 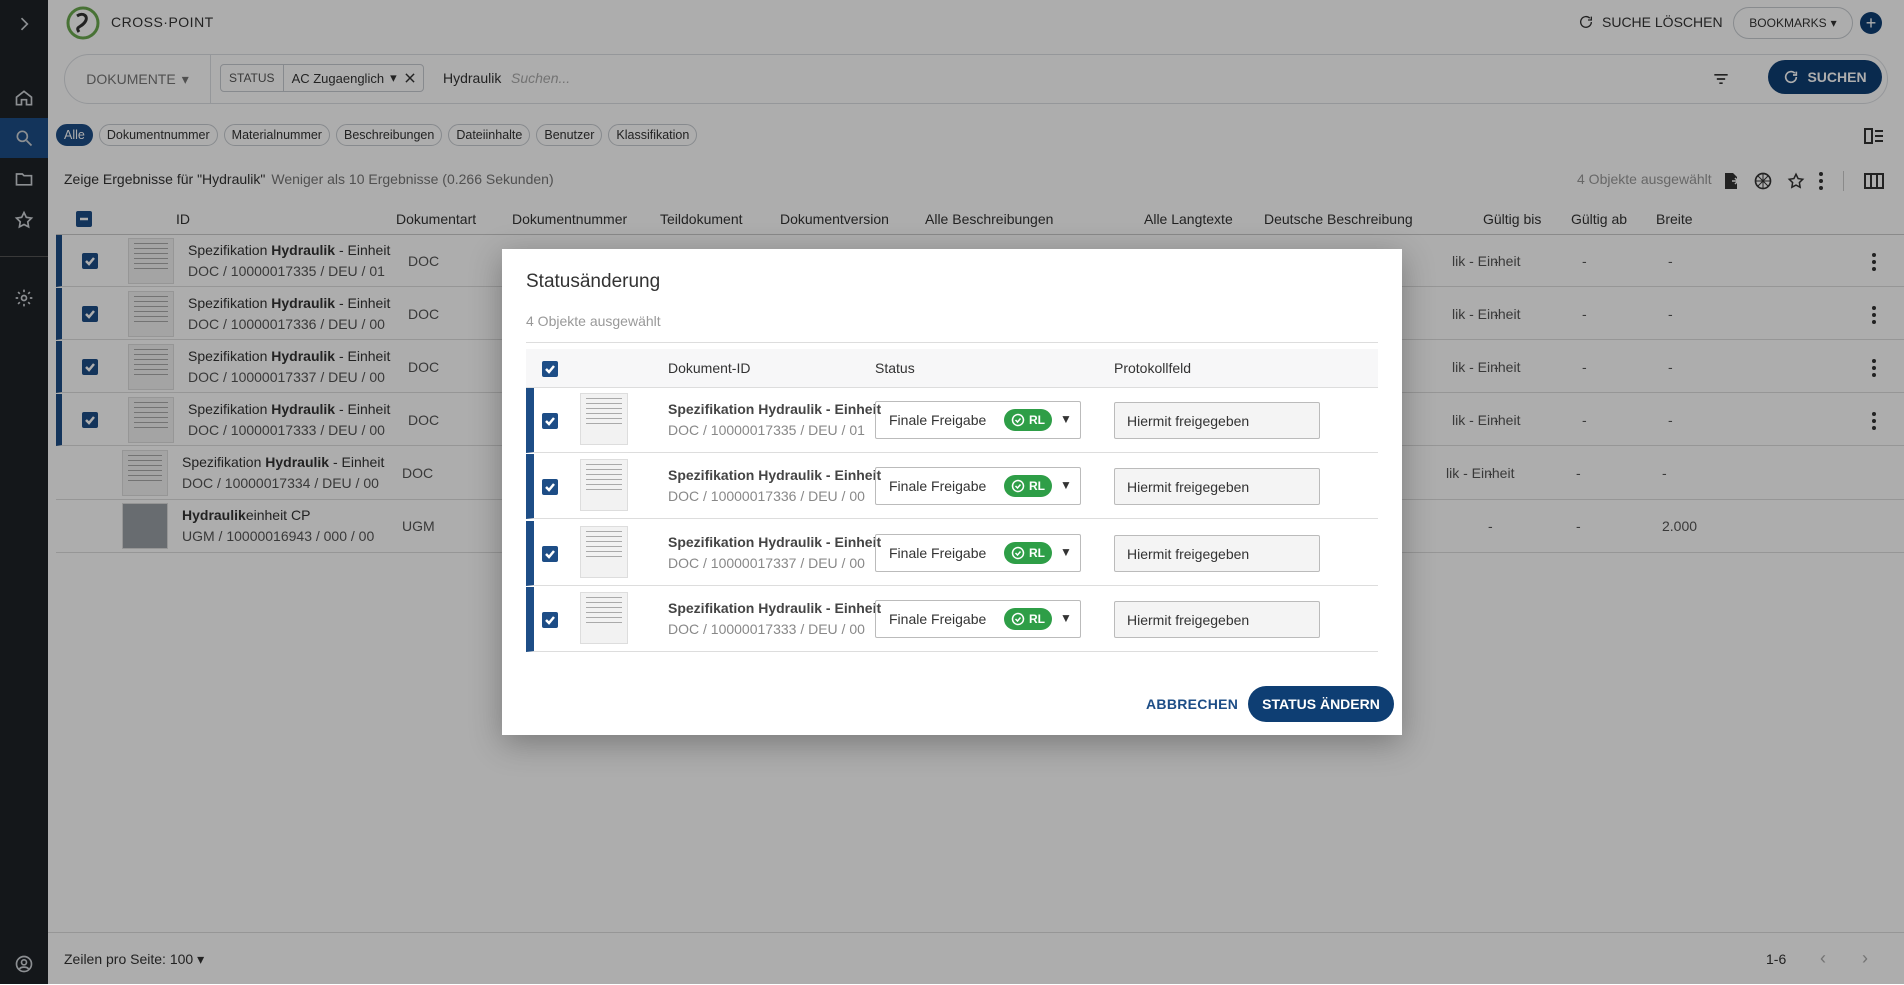 What do you see at coordinates (895, 368) in the screenshot?
I see `dialog-col-status: Status` at bounding box center [895, 368].